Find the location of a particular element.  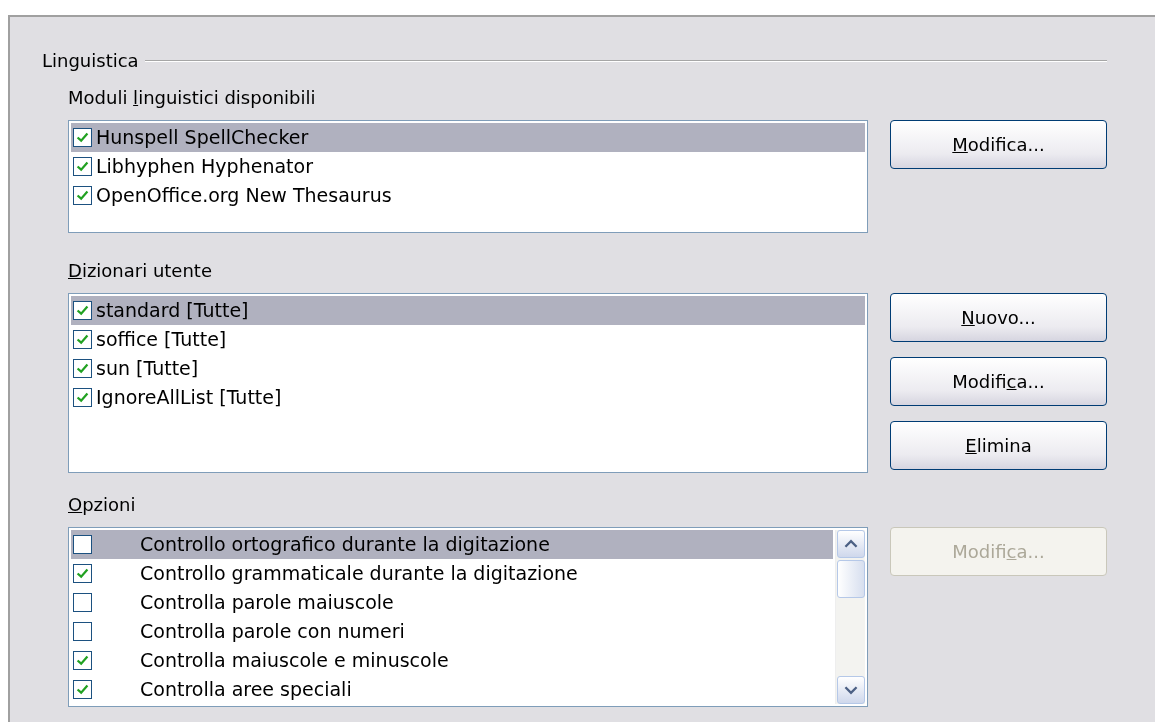

group-title: Linguistica is located at coordinates (90, 61).